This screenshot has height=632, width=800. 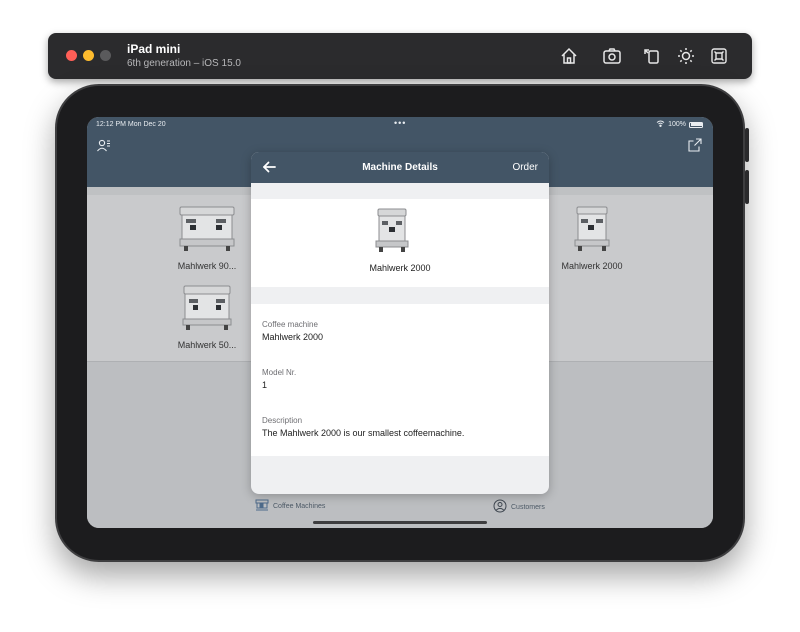 I want to click on home-indicator, so click(x=400, y=522).